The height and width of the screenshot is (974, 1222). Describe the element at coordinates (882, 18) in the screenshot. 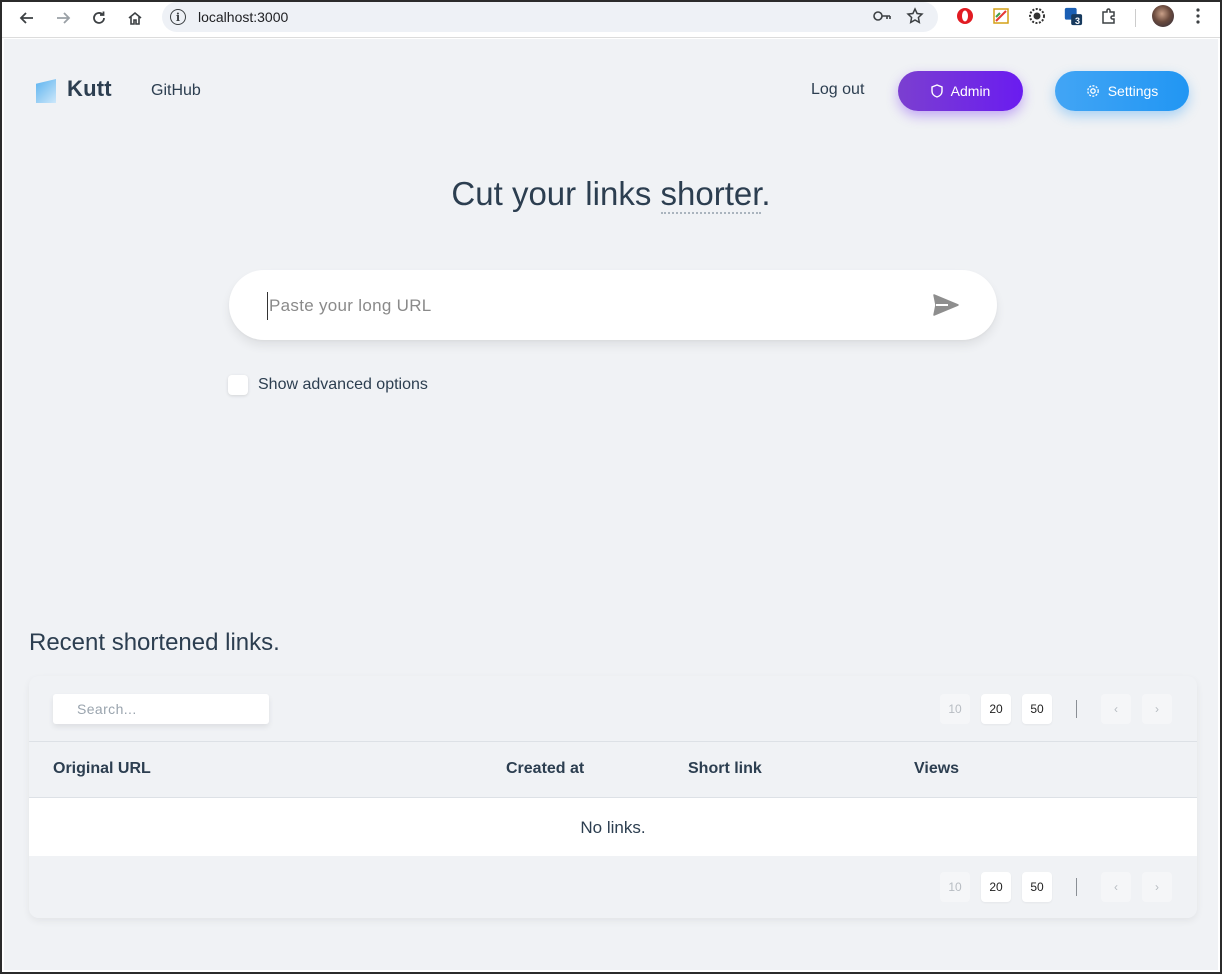

I see `key-icon` at that location.